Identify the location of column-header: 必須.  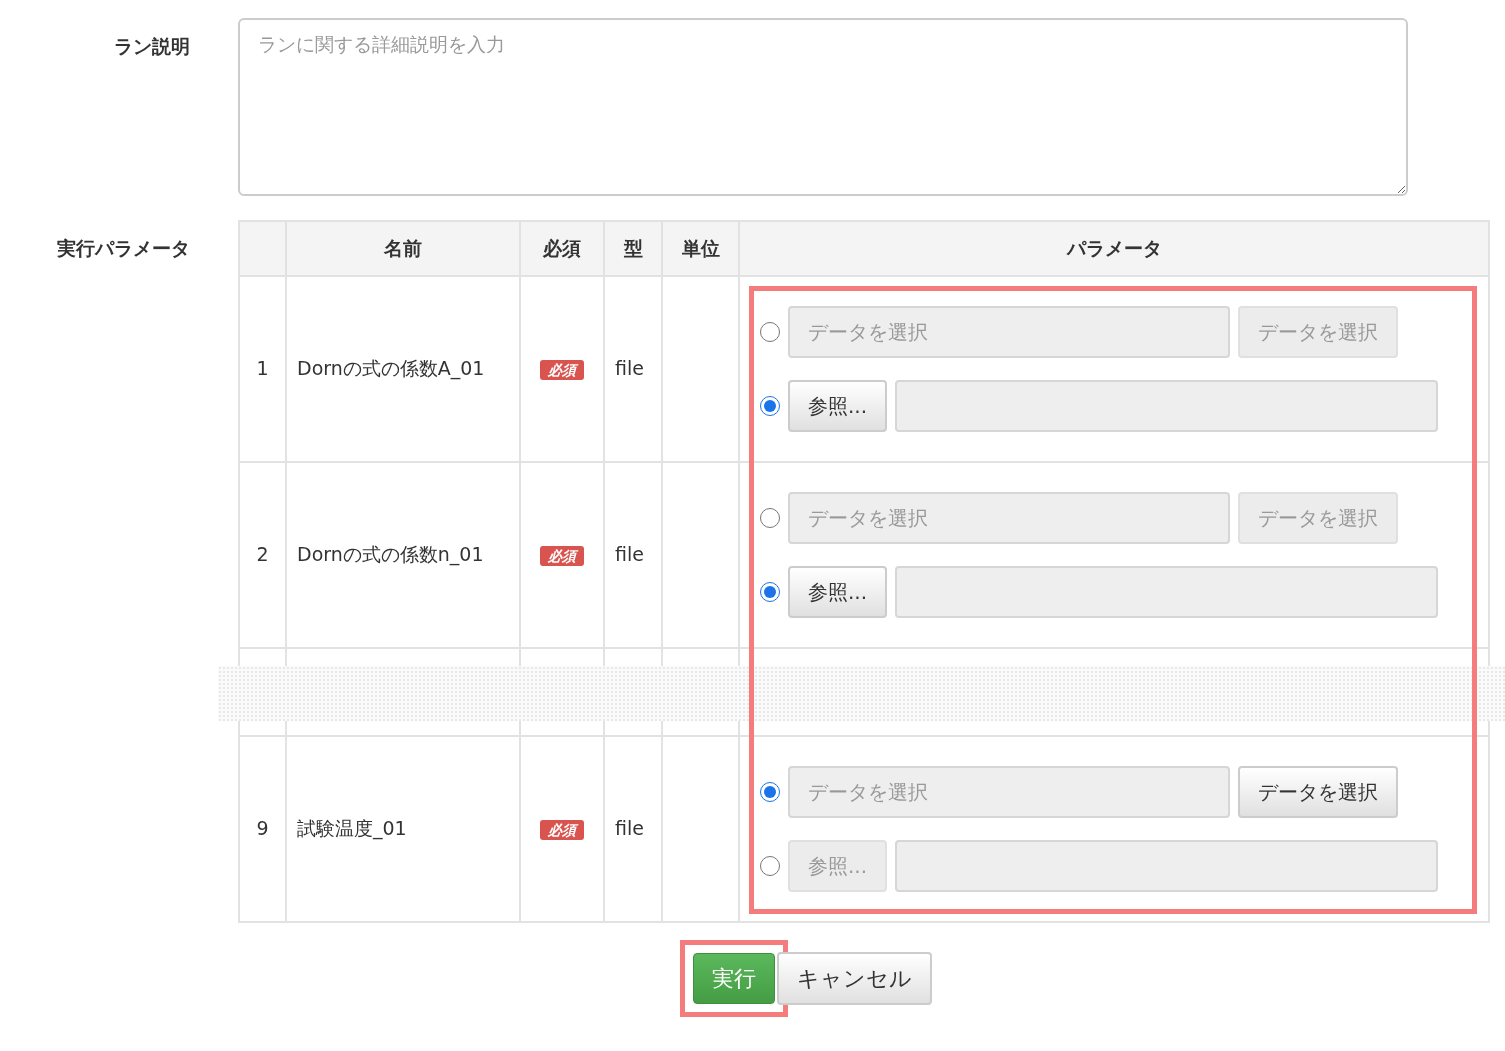
(562, 248).